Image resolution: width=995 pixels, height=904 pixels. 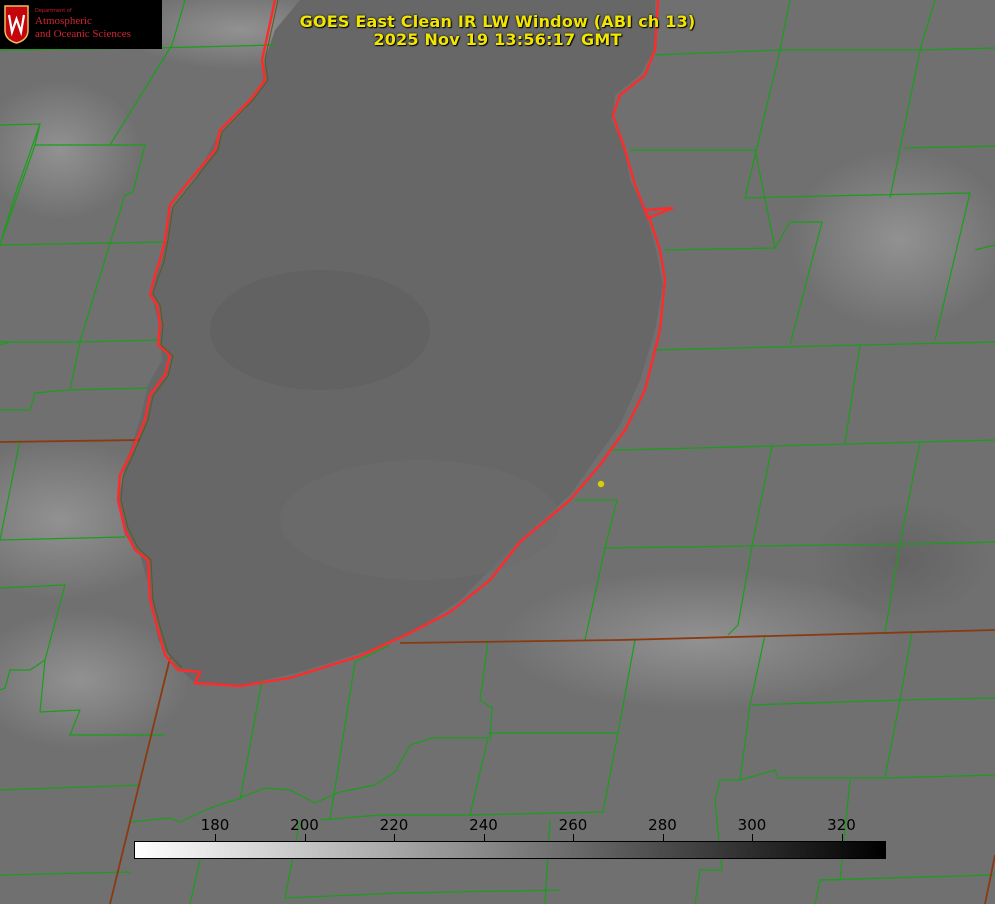 What do you see at coordinates (900, 560) in the screenshot?
I see `cloud-patch` at bounding box center [900, 560].